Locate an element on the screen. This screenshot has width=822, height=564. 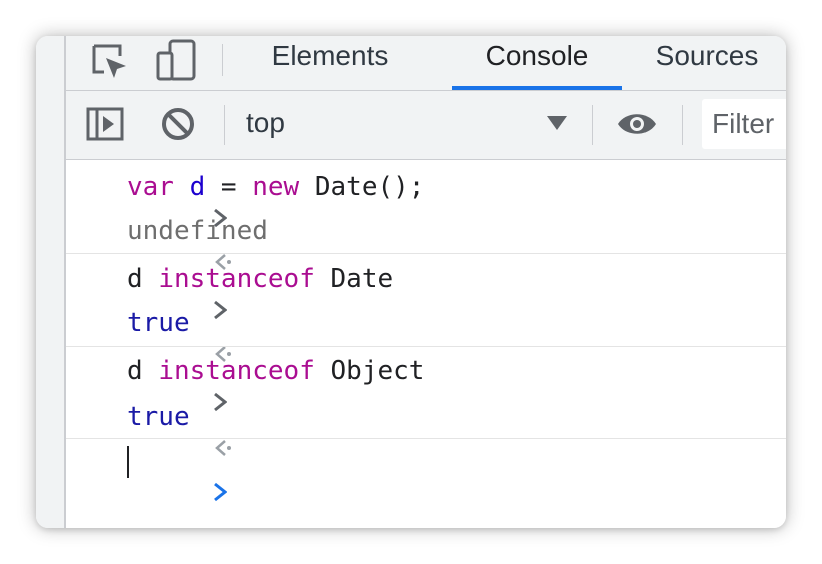
inspect-element-icon is located at coordinates (110, 64).